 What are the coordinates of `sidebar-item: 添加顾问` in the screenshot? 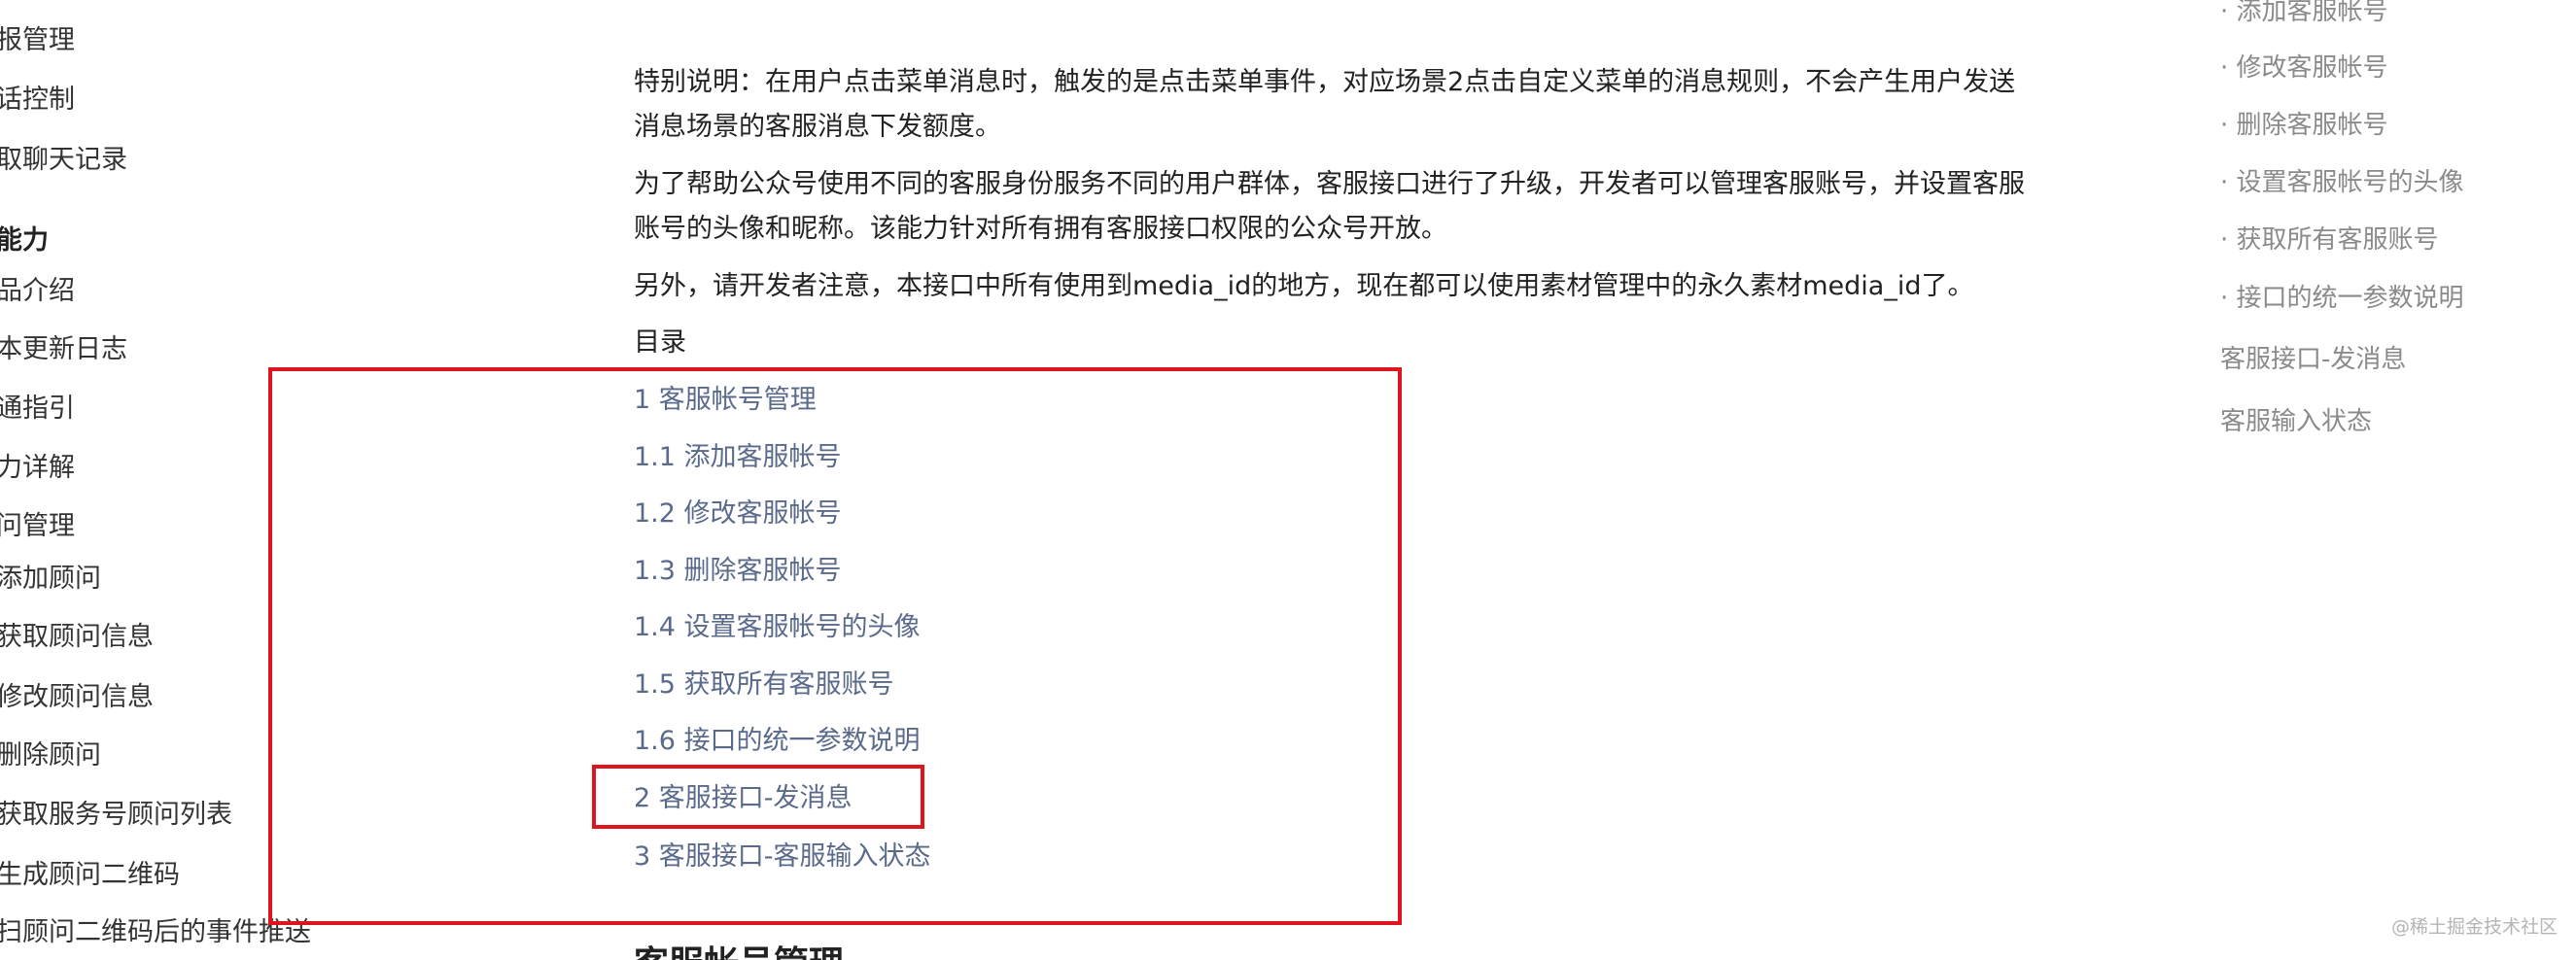 It's located at (50, 579).